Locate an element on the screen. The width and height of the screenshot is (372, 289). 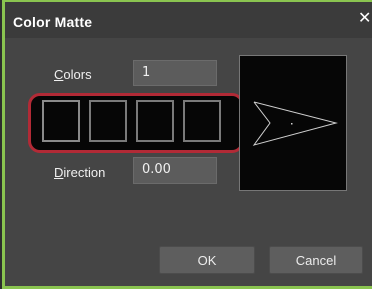
direction-arrow-icon is located at coordinates (293, 123).